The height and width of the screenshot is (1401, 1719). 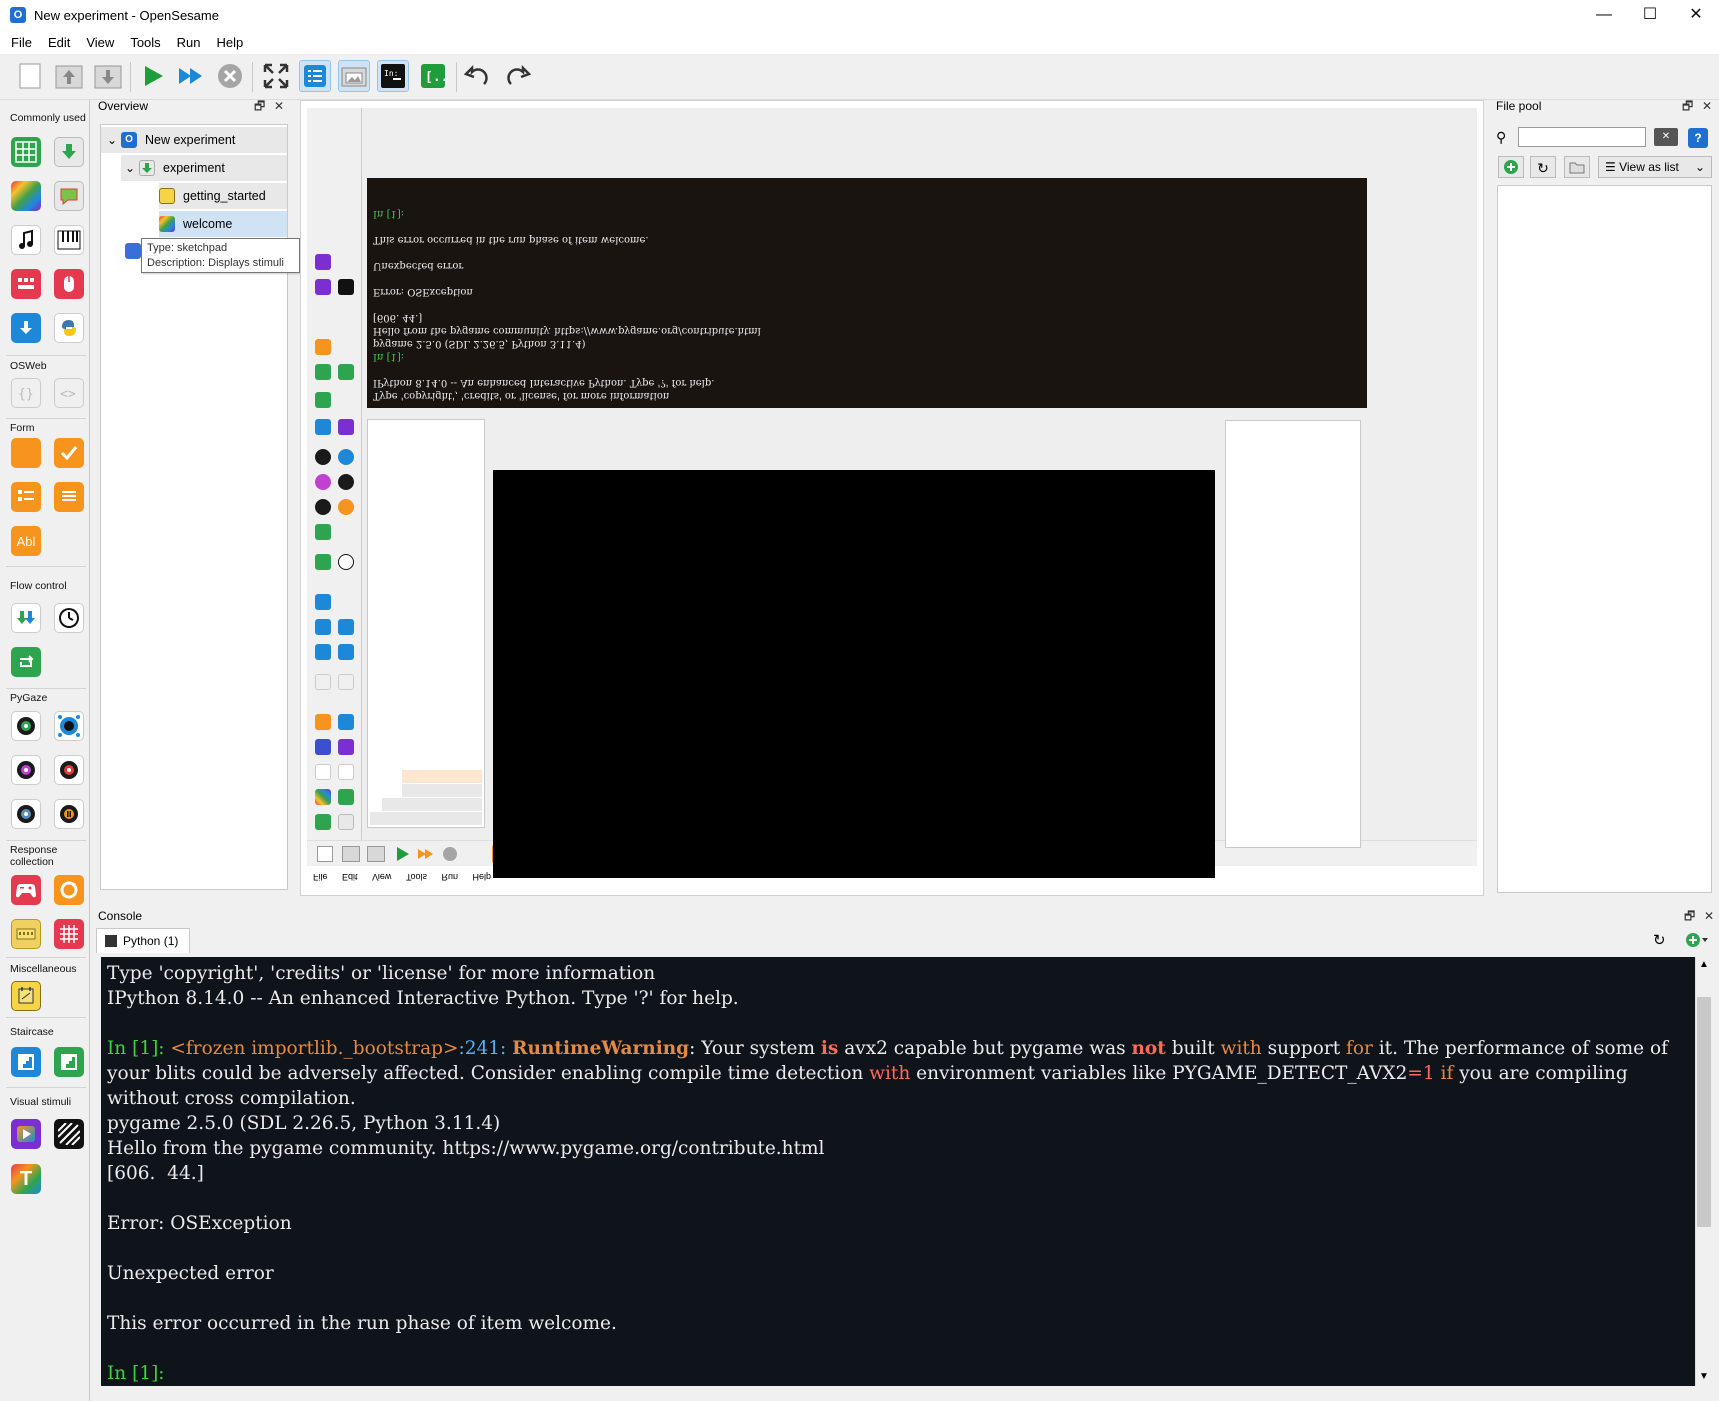 What do you see at coordinates (276, 76) in the screenshot?
I see `fullscreen-icon` at bounding box center [276, 76].